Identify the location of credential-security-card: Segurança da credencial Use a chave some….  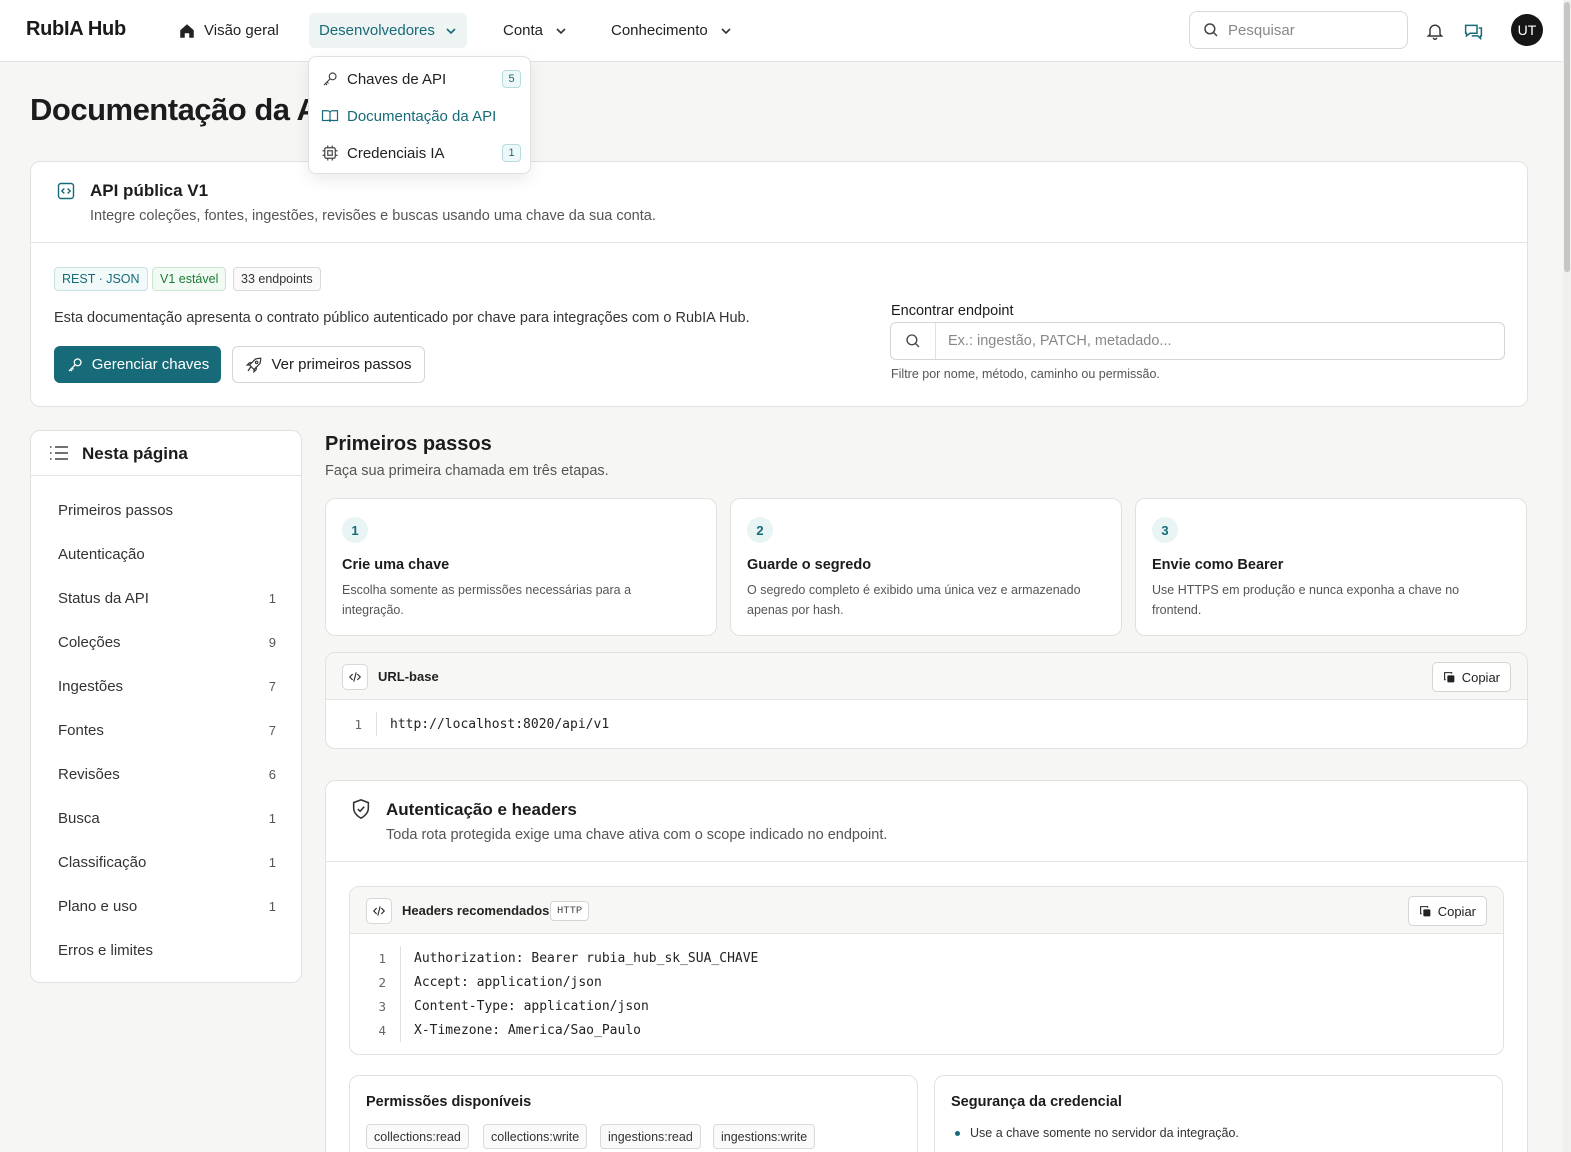
(1218, 1113).